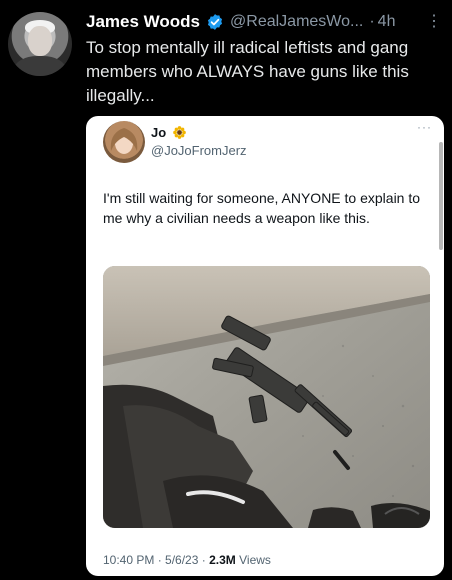 The width and height of the screenshot is (452, 580). Describe the element at coordinates (215, 22) in the screenshot. I see `verified-badge-icon` at that location.